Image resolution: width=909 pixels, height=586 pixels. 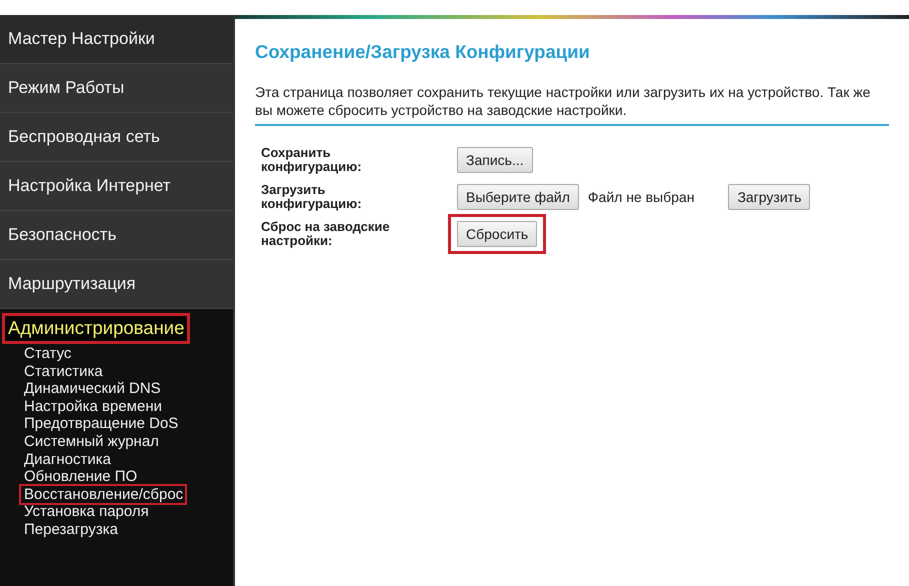 I want to click on sidebar-item: Администрирование, so click(x=96, y=328).